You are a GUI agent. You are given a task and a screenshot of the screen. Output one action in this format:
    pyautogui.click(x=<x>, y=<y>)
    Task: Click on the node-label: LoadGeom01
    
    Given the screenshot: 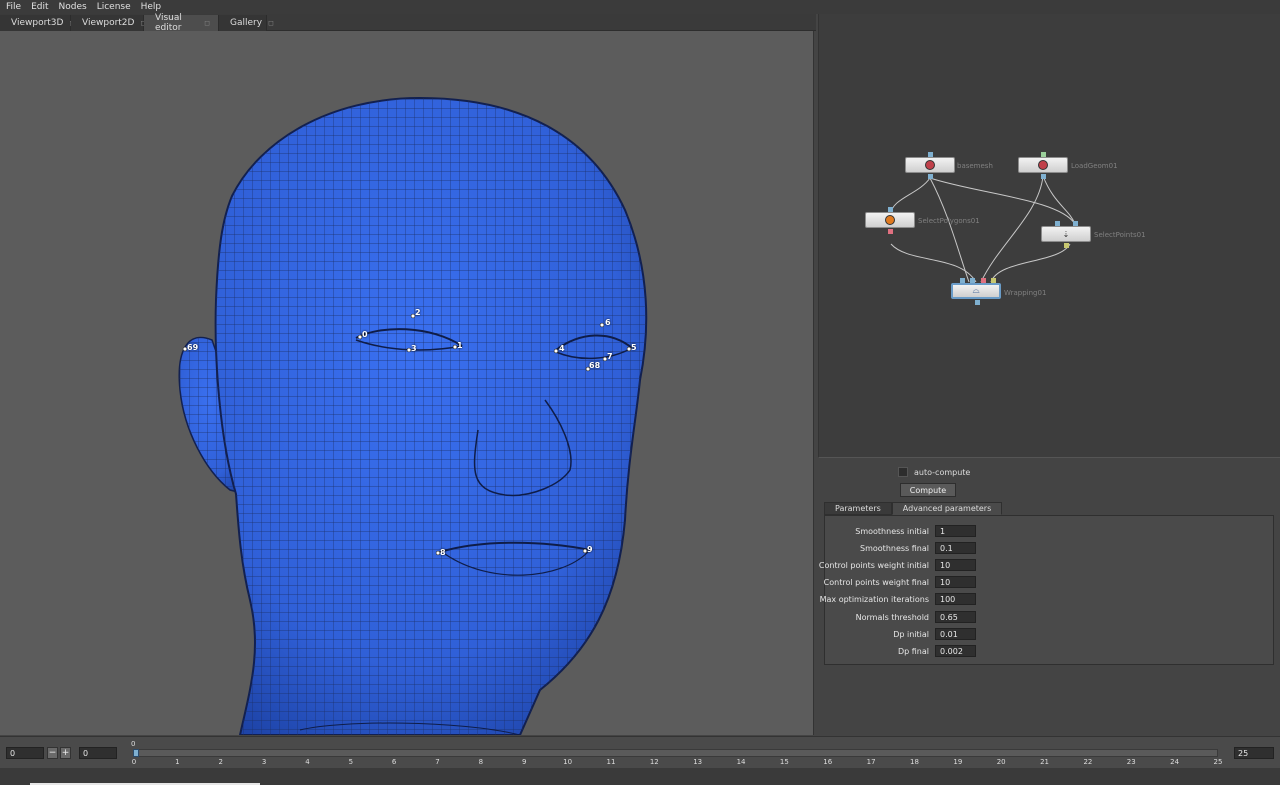 What is the action you would take?
    pyautogui.click(x=1094, y=166)
    